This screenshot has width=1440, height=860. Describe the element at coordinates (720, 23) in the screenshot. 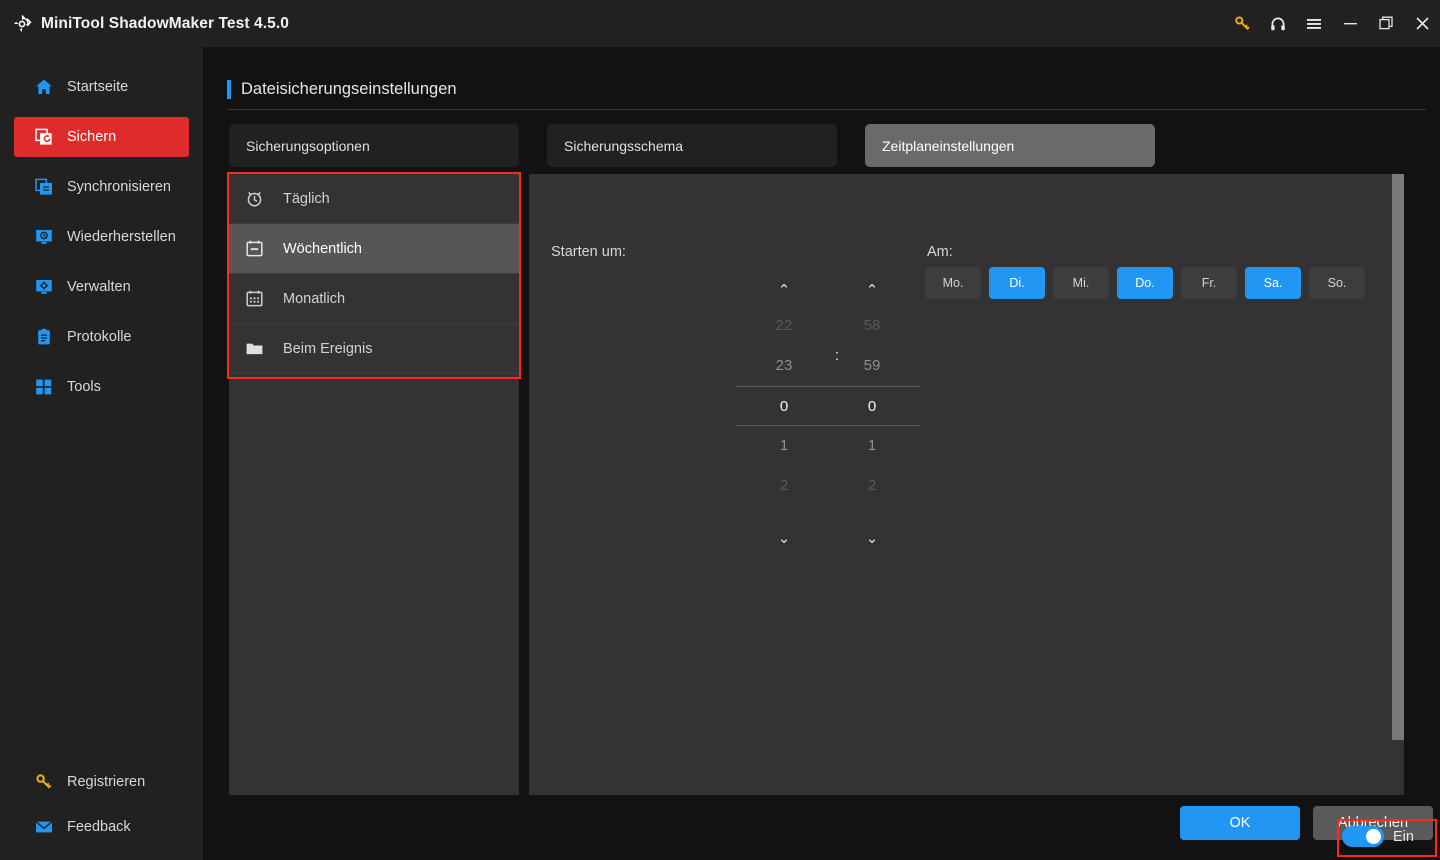

I see `title-bar: MiniTool ShadowMaker Test 4.5.0` at that location.